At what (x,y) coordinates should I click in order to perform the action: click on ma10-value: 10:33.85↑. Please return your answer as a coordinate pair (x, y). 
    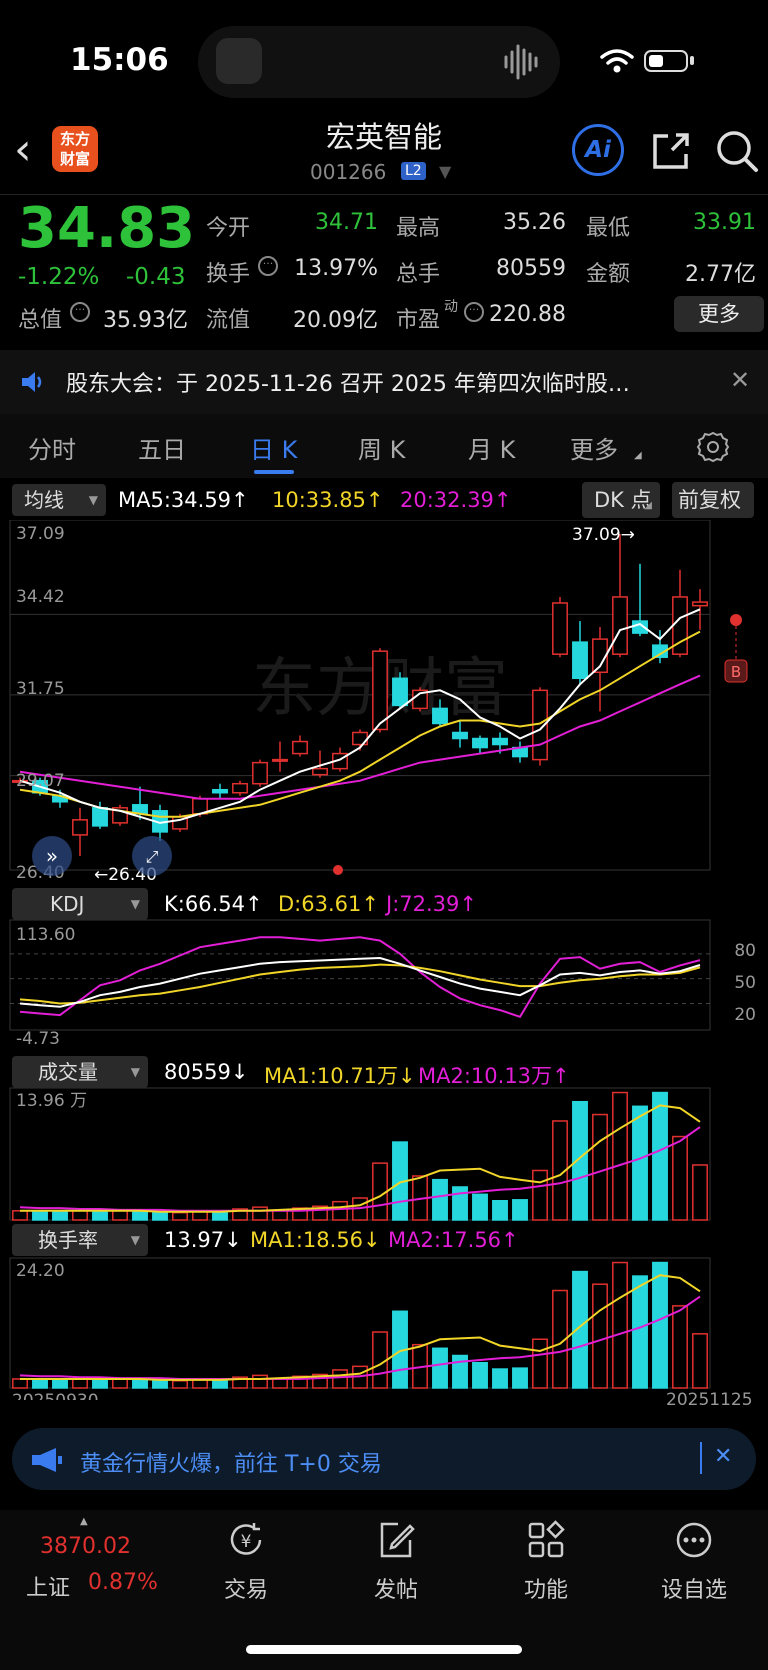
    Looking at the image, I should click on (328, 500).